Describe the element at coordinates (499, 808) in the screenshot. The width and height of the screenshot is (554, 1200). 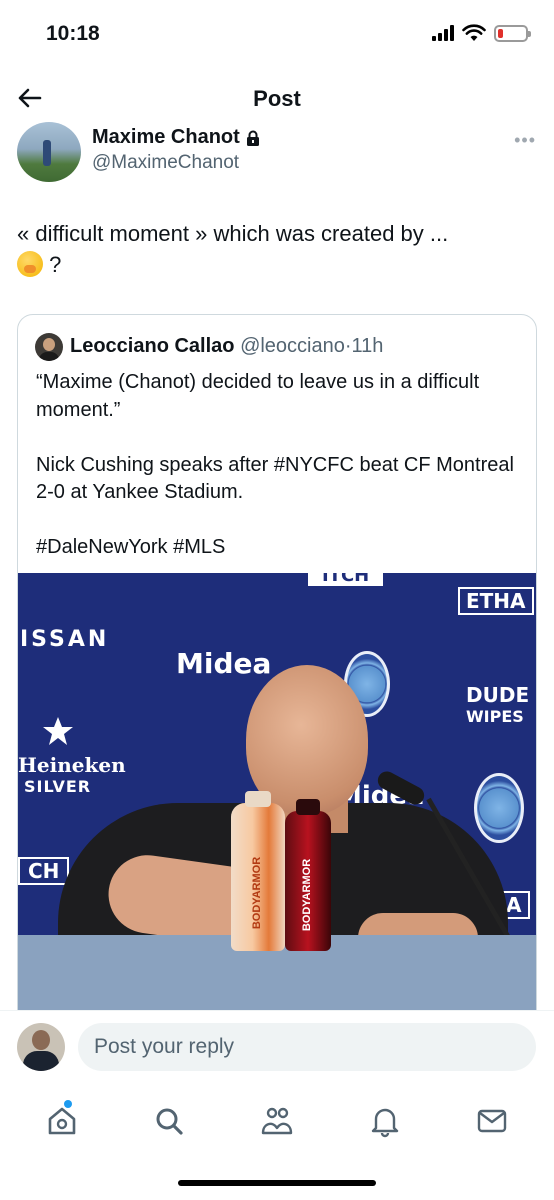
I see `nycfc-logo` at that location.